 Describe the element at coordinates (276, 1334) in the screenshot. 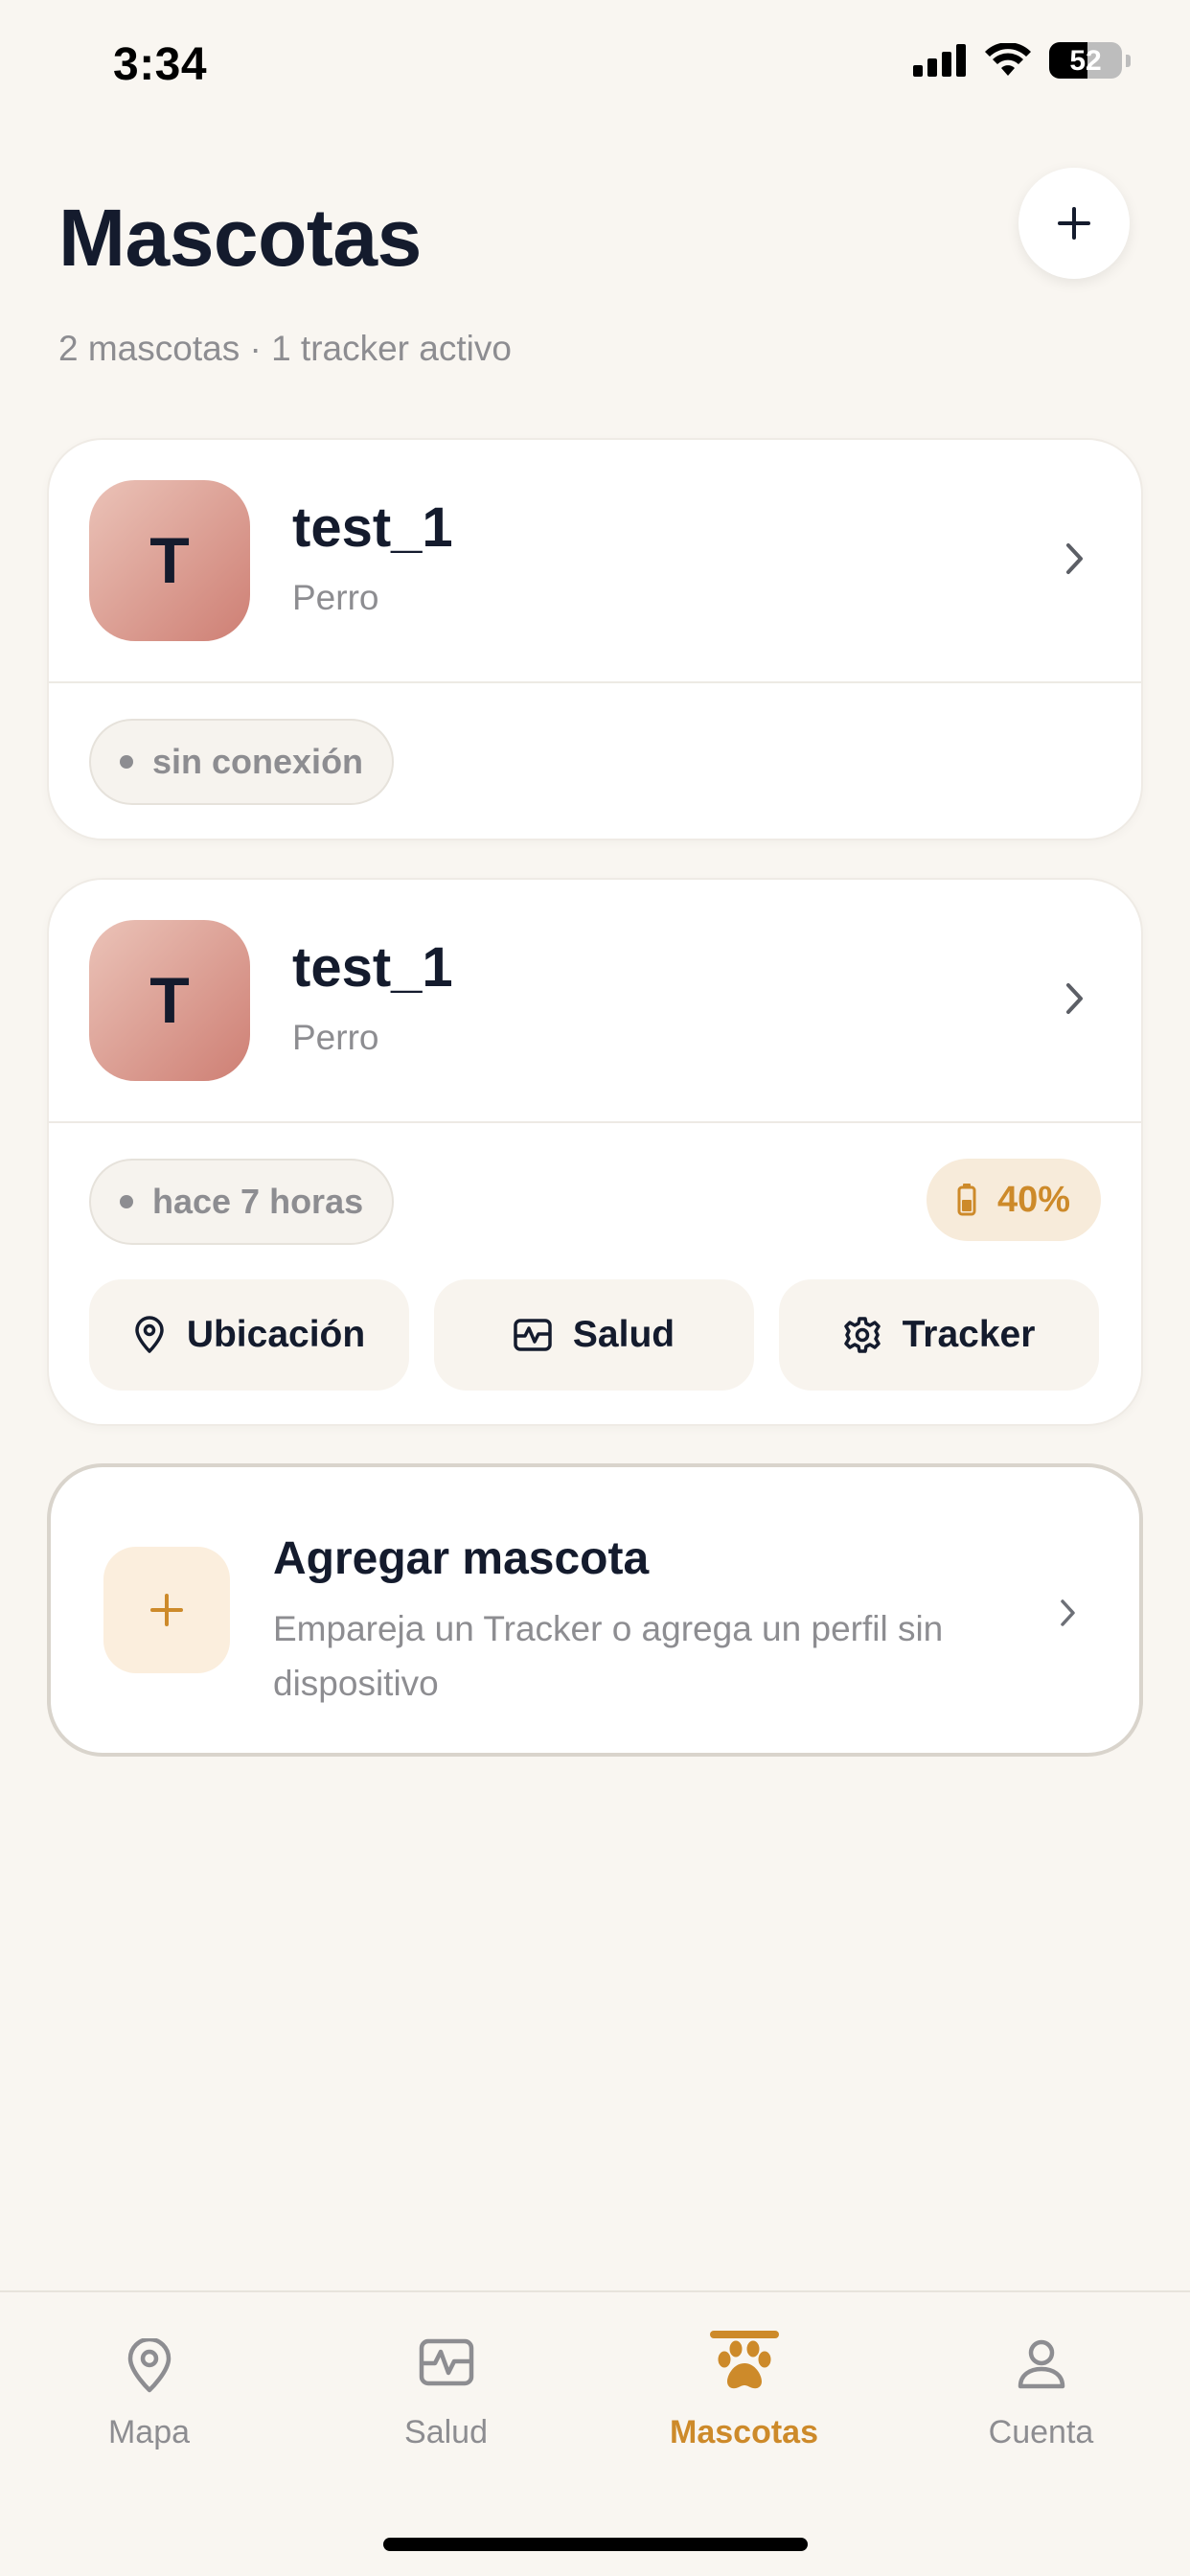

I see `location-button-label: Ubicación` at that location.